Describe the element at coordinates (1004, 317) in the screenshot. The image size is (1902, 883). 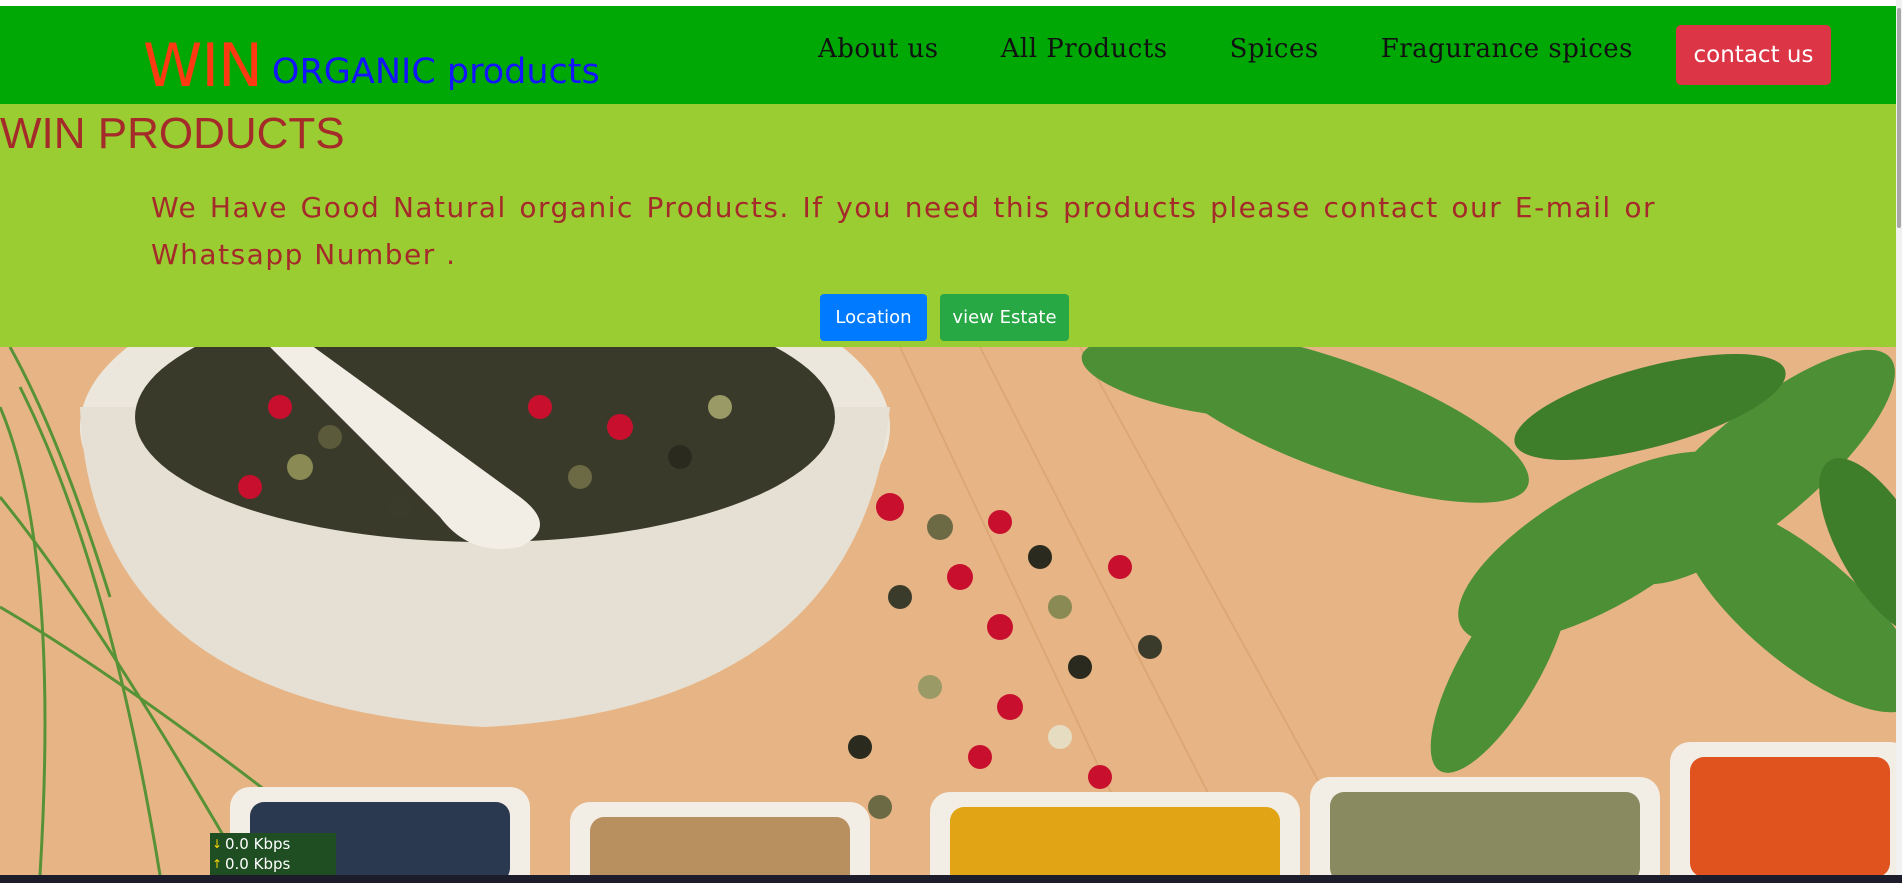
I see `view-estate-button: view Estate` at that location.